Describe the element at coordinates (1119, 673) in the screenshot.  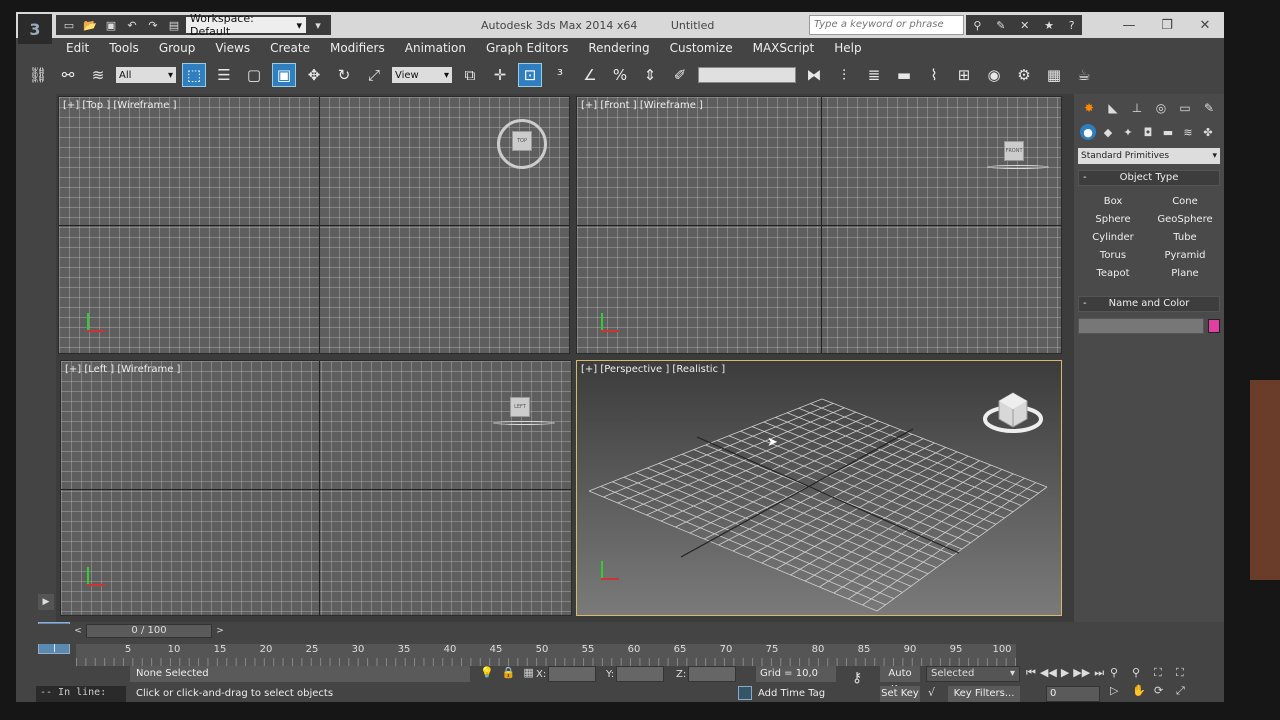
I see `zoom-icon: ⚲` at that location.